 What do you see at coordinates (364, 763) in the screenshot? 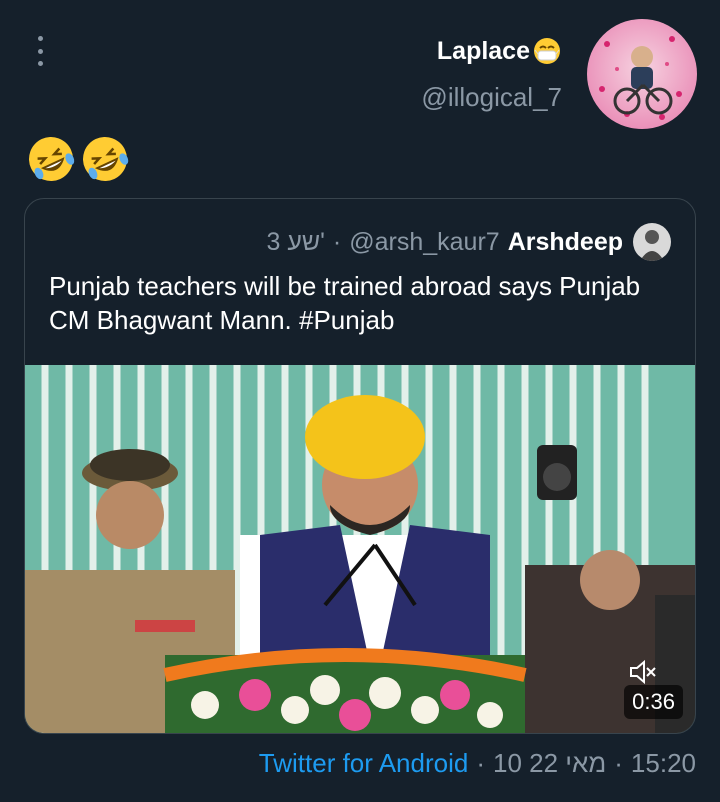
I see `tweet-source-link: Twitter for Android` at bounding box center [364, 763].